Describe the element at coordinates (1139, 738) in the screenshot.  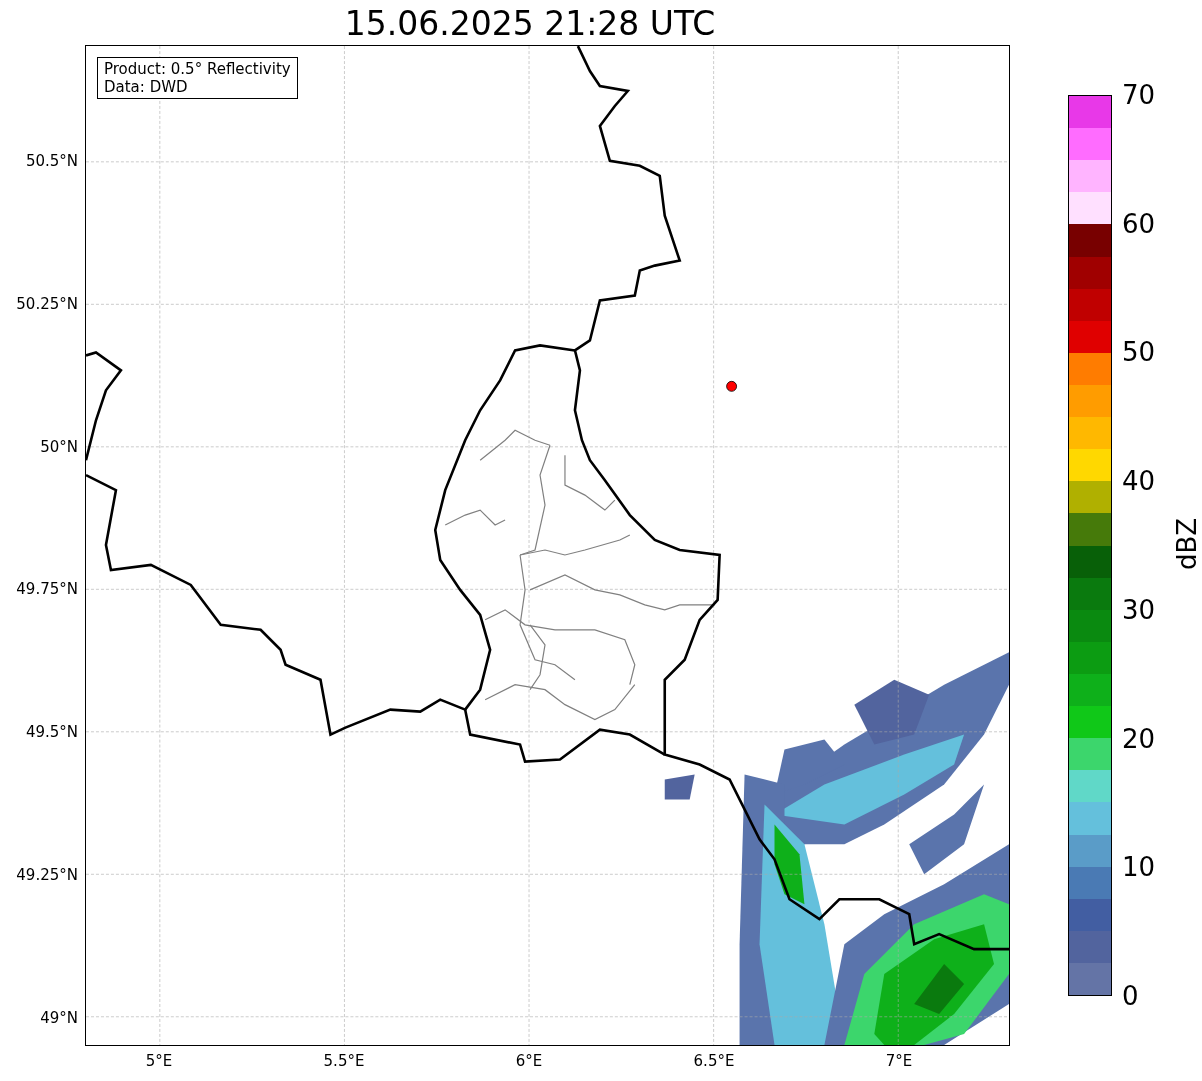
I see `colorbar-tick-label: 20` at that location.